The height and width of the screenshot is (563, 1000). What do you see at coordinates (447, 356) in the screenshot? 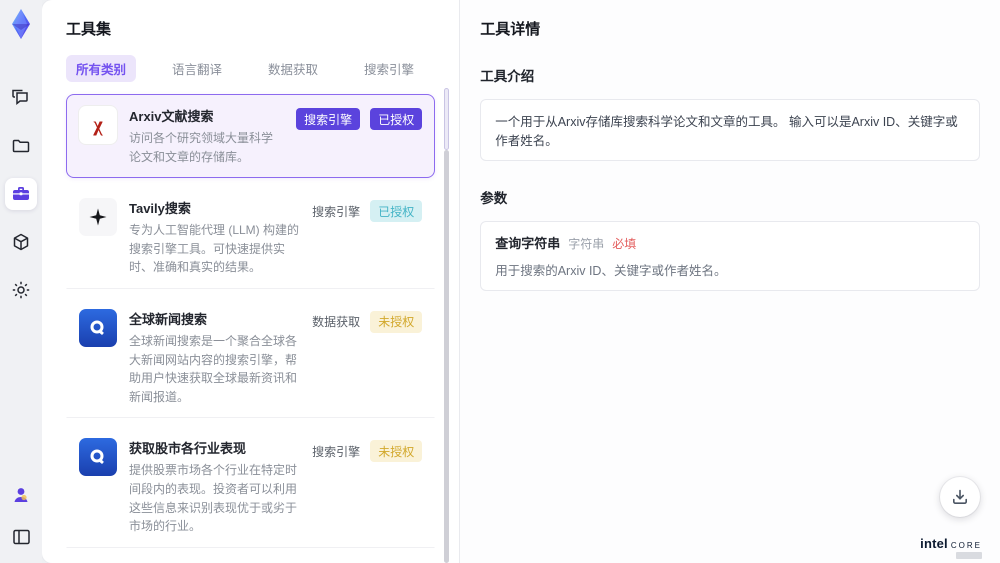
I see `scrollbar-track` at bounding box center [447, 356].